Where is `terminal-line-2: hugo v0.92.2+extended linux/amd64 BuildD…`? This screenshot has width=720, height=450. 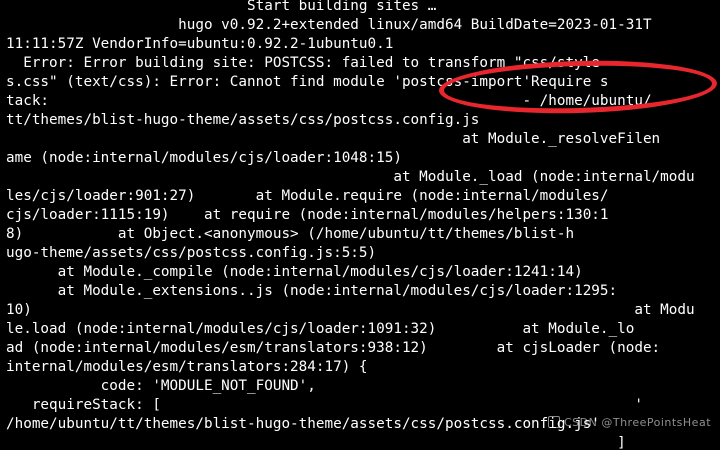
terminal-line-2: hugo v0.92.2+extended linux/amd64 BuildD… is located at coordinates (329, 25).